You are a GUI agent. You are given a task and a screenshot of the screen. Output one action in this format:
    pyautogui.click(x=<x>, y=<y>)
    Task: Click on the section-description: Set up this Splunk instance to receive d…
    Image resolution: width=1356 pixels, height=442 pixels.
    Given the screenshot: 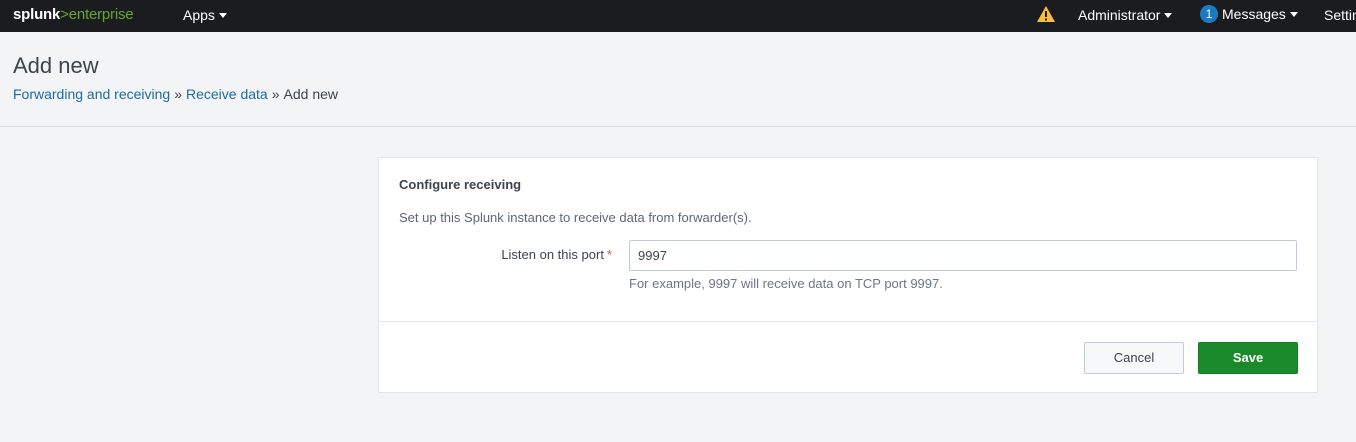 What is the action you would take?
    pyautogui.click(x=575, y=217)
    